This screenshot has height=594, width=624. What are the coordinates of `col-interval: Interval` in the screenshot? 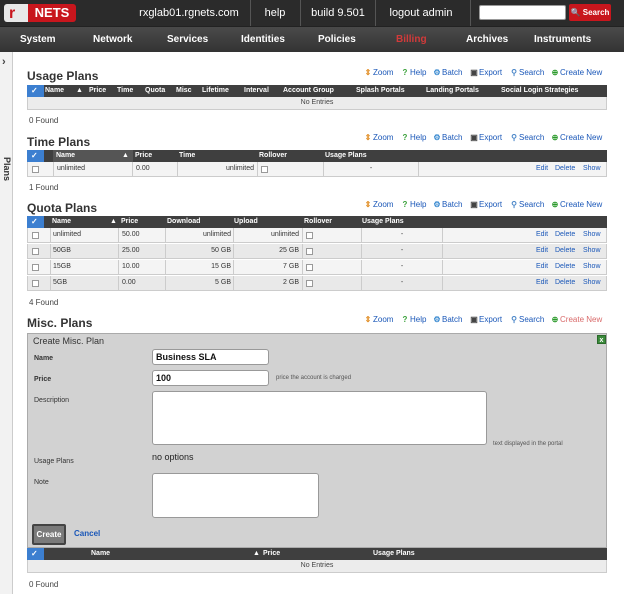 It's located at (256, 91).